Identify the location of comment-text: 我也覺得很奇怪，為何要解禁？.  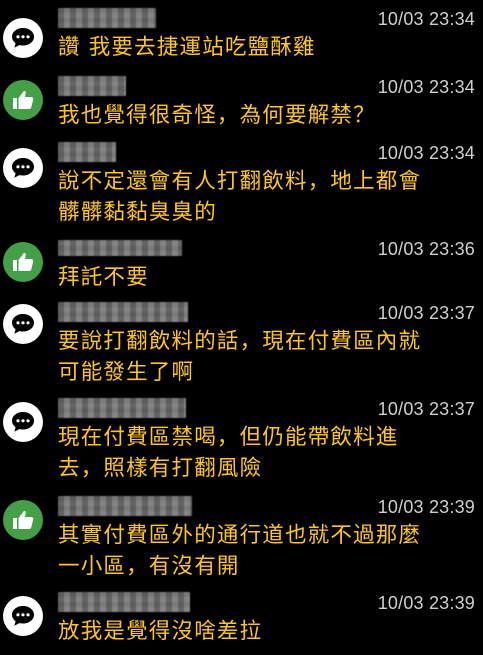
(217, 115).